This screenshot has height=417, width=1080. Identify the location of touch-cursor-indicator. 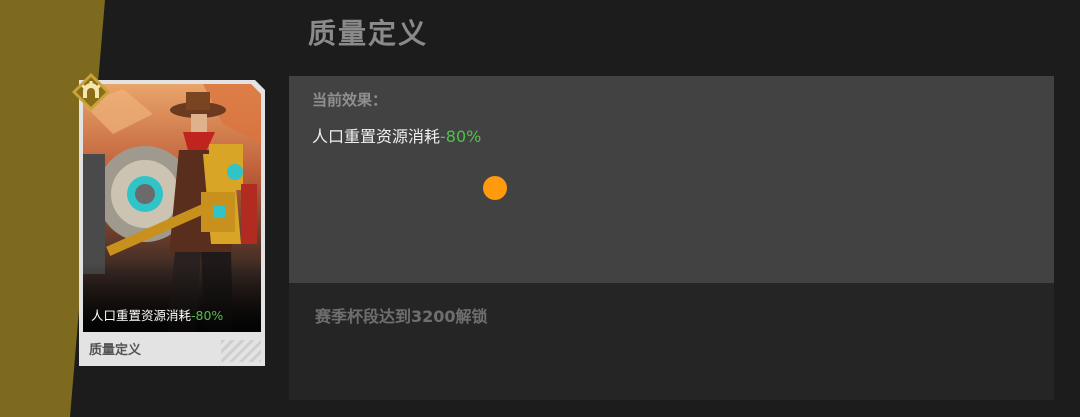
(495, 188).